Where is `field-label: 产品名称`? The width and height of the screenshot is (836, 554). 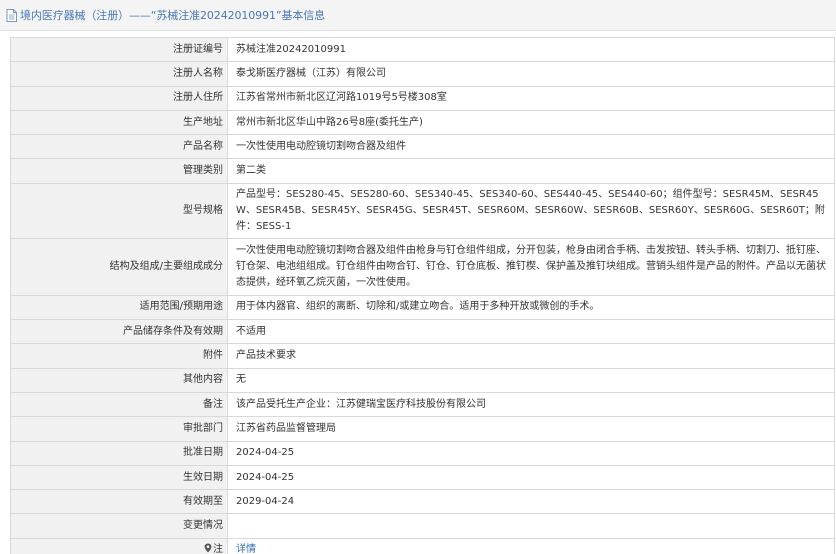
field-label: 产品名称 is located at coordinates (119, 147).